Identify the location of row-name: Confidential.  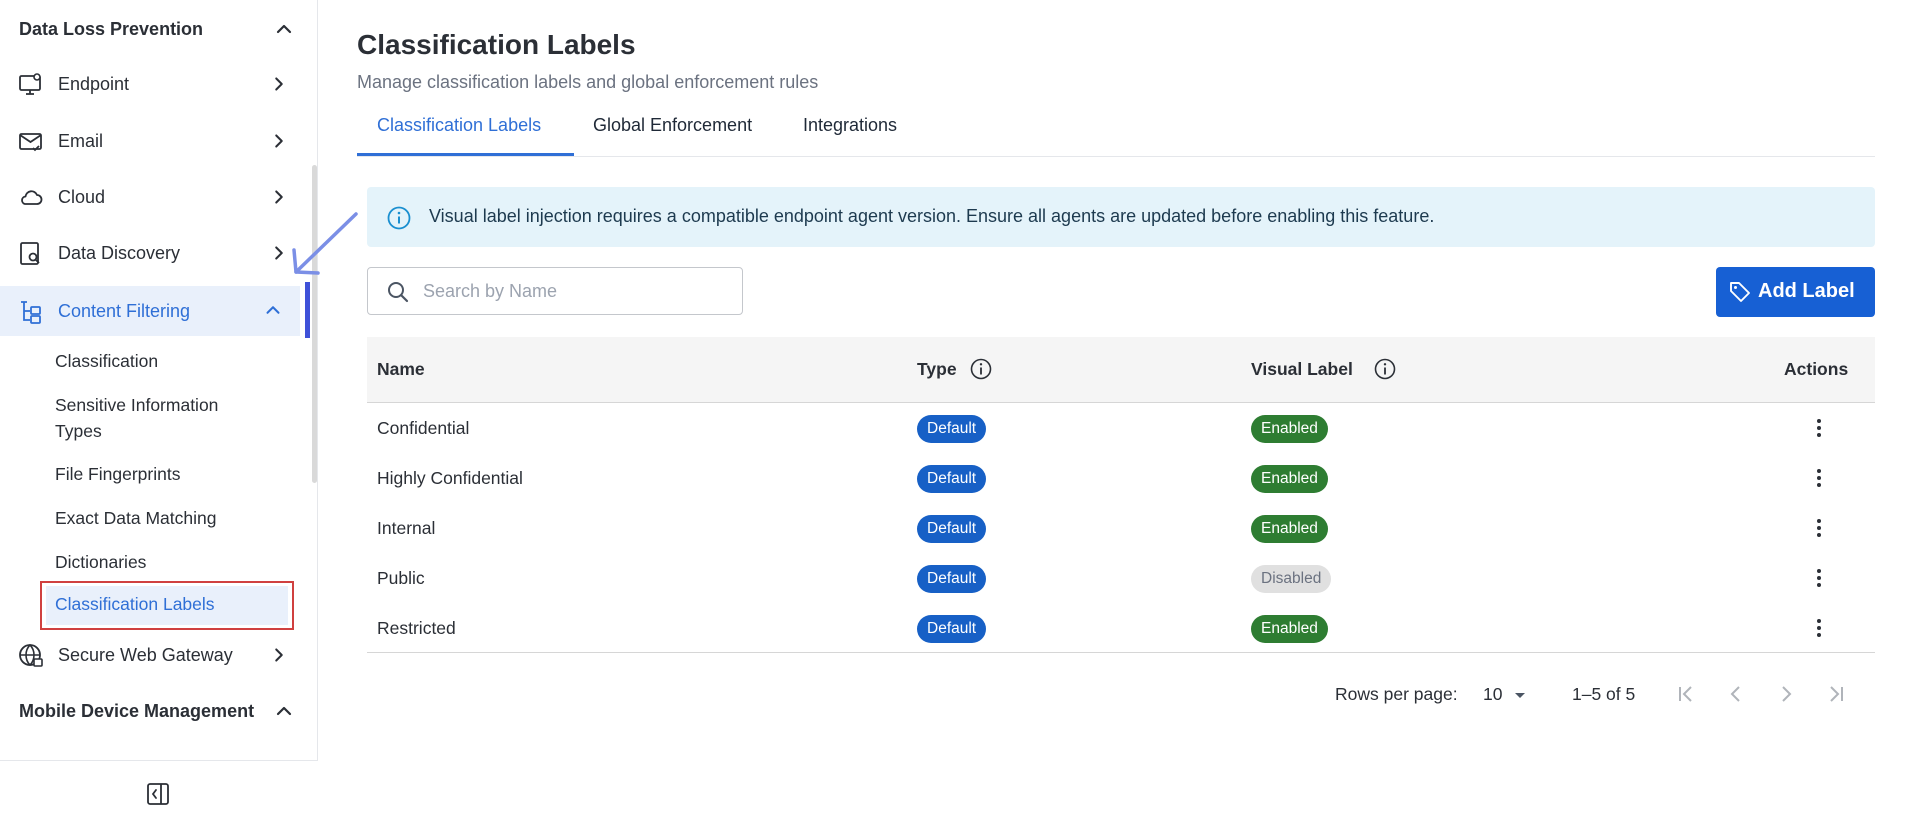
(423, 428).